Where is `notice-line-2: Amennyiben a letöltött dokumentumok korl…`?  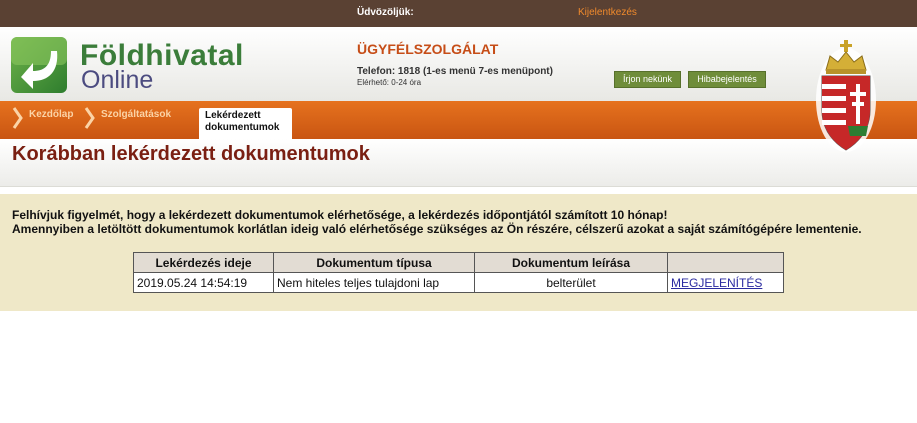
notice-line-2: Amennyiben a letöltött dokumentumok korl… is located at coordinates (437, 229).